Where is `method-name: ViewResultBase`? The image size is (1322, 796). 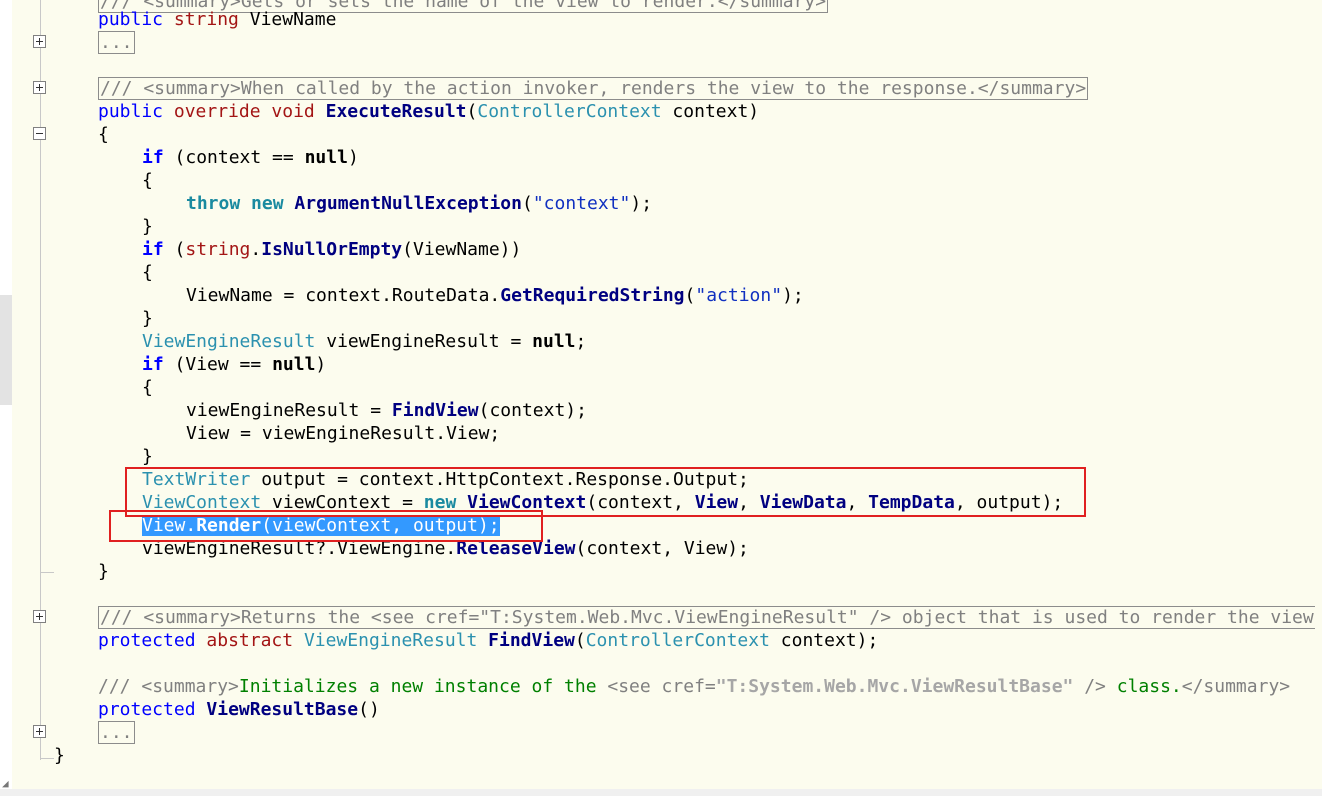 method-name: ViewResultBase is located at coordinates (282, 709).